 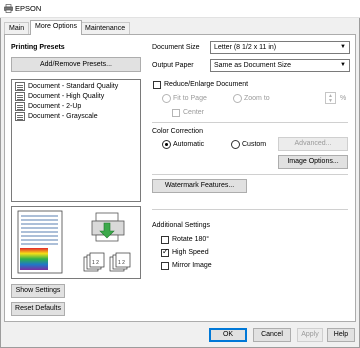 I want to click on output-paper-value: Same as Document Size, so click(x=253, y=65).